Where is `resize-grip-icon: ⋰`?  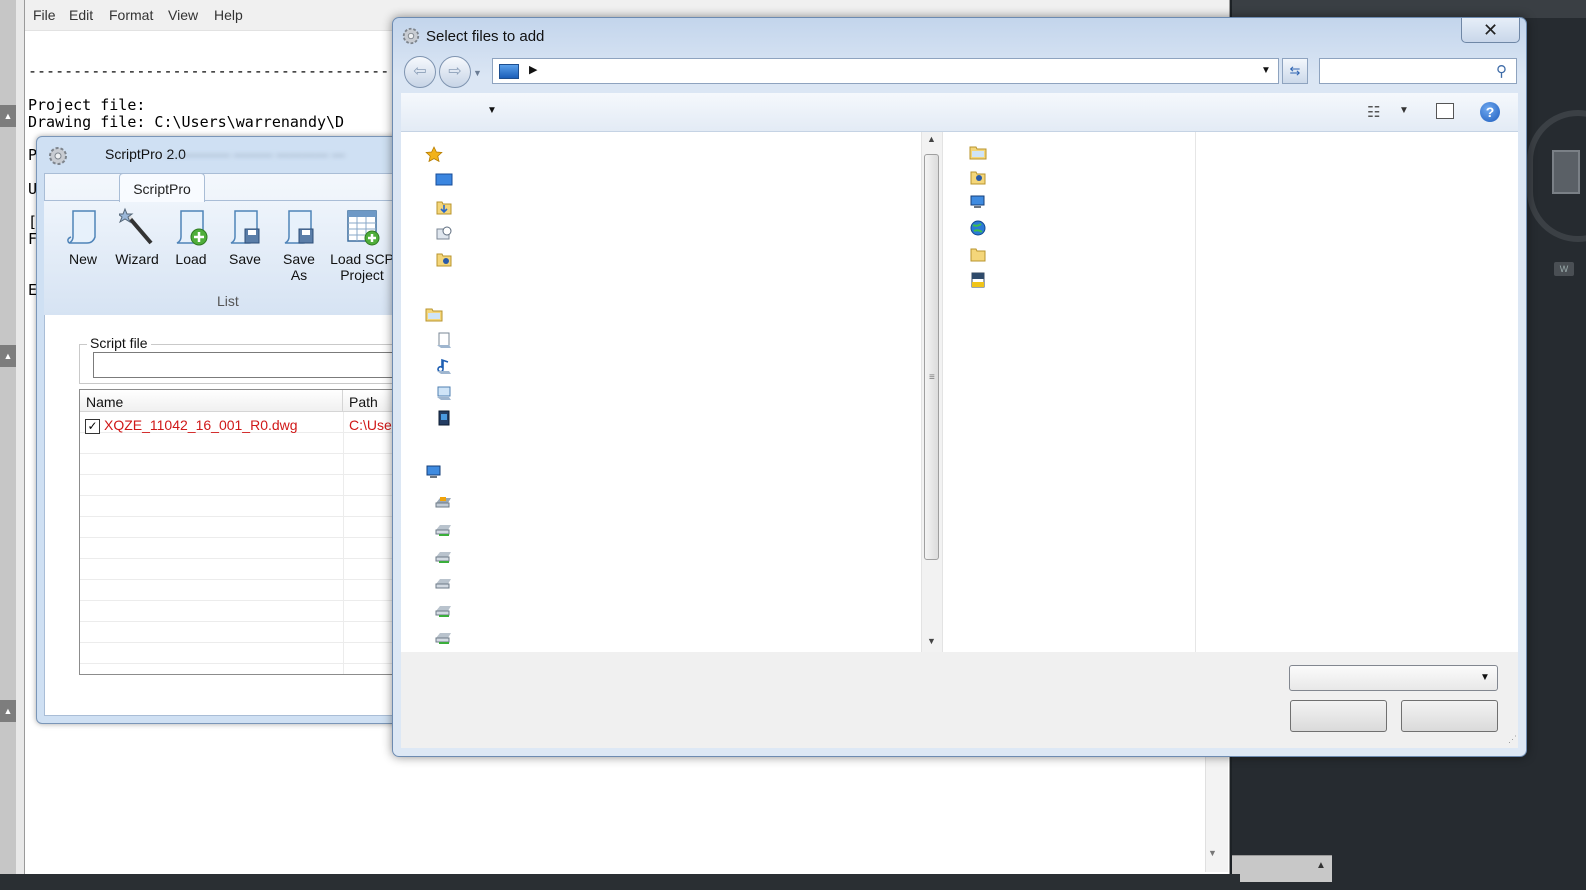
resize-grip-icon: ⋰ is located at coordinates (1512, 739).